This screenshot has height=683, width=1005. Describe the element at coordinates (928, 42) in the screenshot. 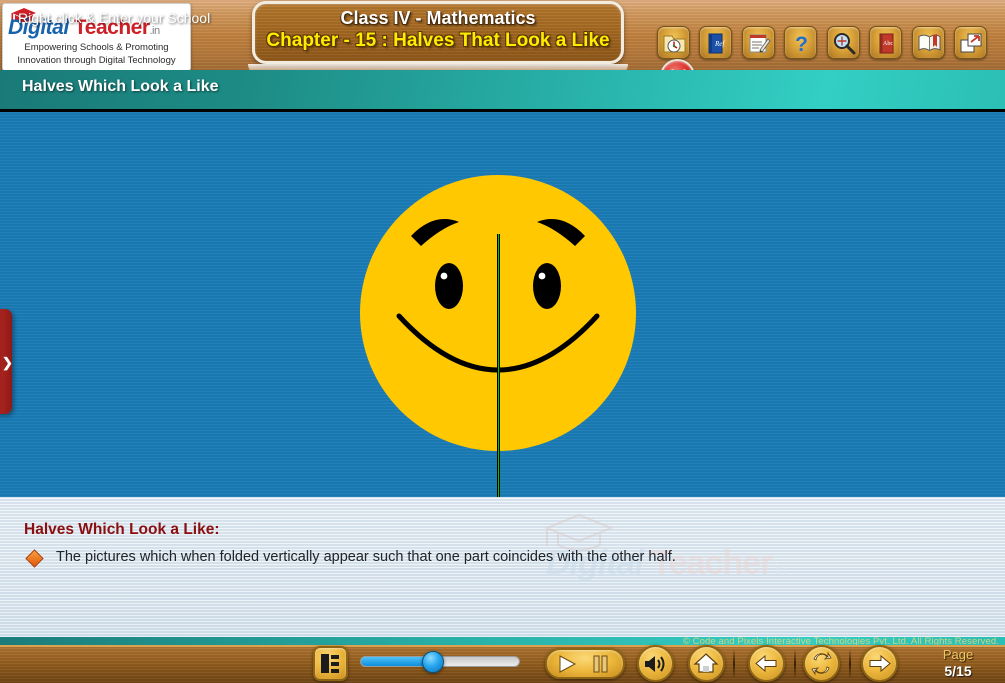

I see `open-book-icon` at that location.